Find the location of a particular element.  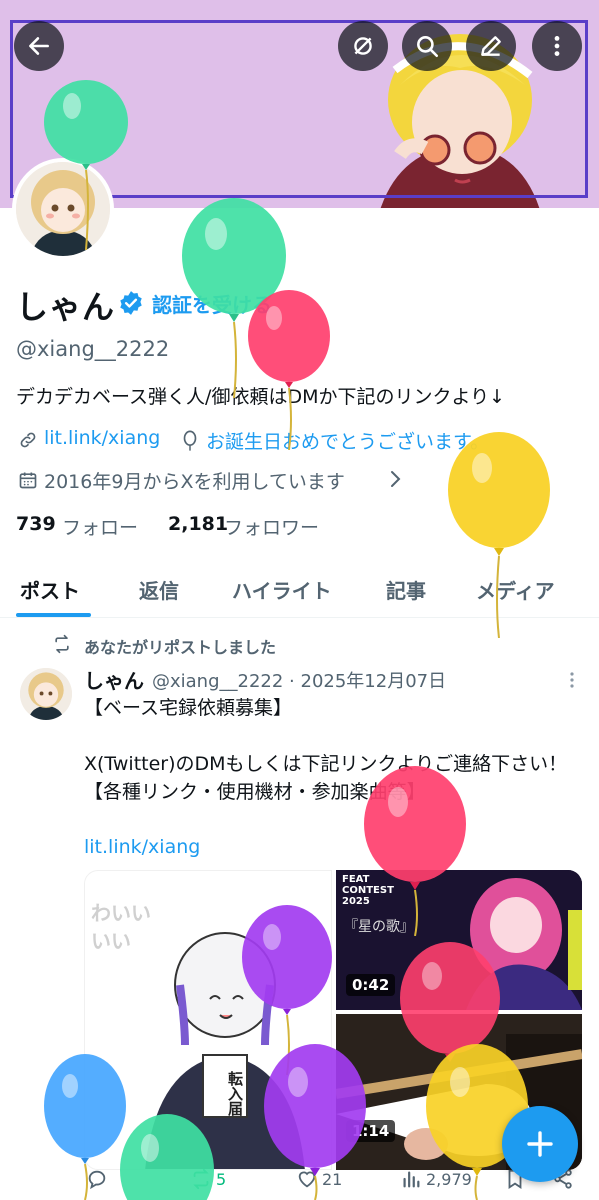

contest-badge: FEAT CONTEST 2025 is located at coordinates (368, 890).